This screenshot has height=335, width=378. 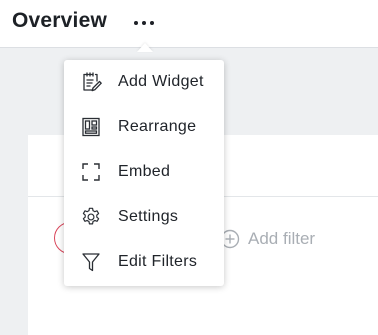 What do you see at coordinates (91, 127) in the screenshot?
I see `rearrange-icon` at bounding box center [91, 127].